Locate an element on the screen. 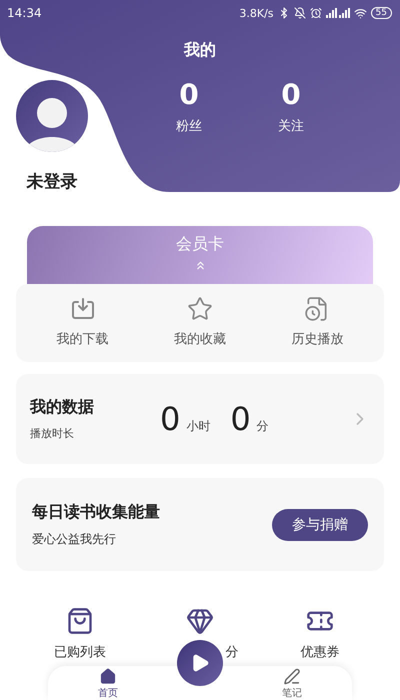  nav-tab: 首页 is located at coordinates (108, 683).